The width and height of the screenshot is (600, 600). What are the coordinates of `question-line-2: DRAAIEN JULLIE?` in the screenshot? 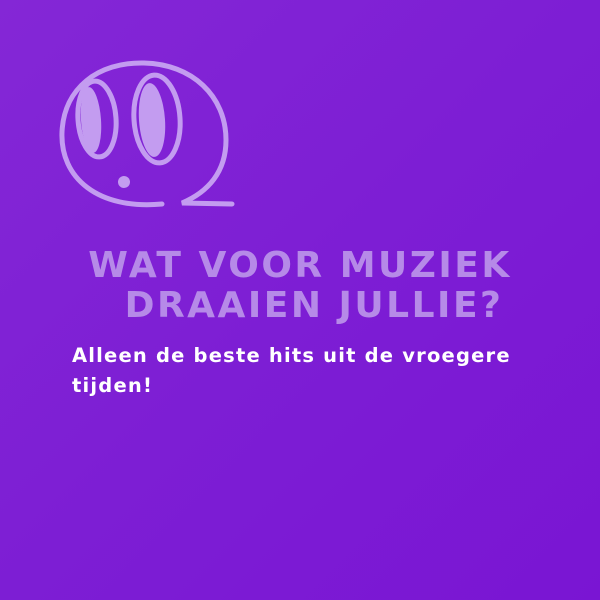 It's located at (314, 305).